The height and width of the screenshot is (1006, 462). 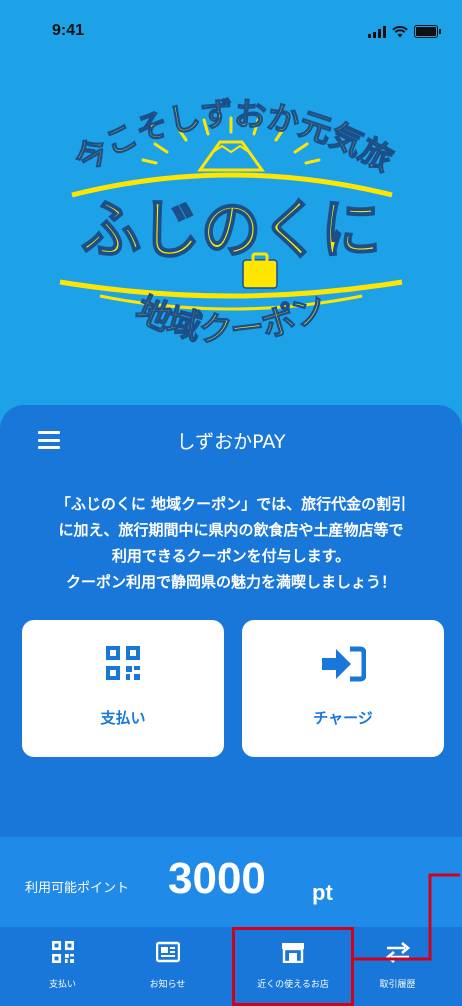 I want to click on page-title: しずおかPAY, so click(x=231, y=442).